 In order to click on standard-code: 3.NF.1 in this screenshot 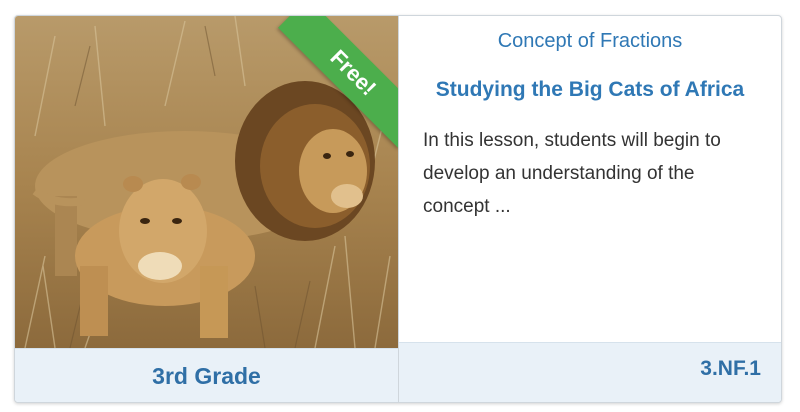, I will do `click(730, 369)`.